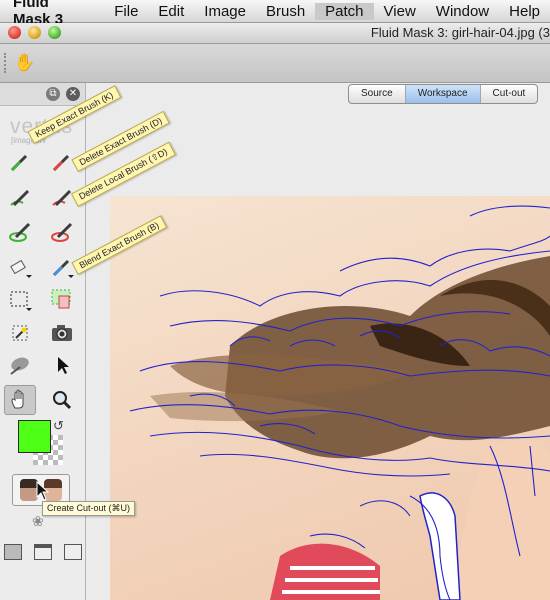 The width and height of the screenshot is (550, 600). What do you see at coordinates (34, 436) in the screenshot?
I see `foreground-color-swatch` at bounding box center [34, 436].